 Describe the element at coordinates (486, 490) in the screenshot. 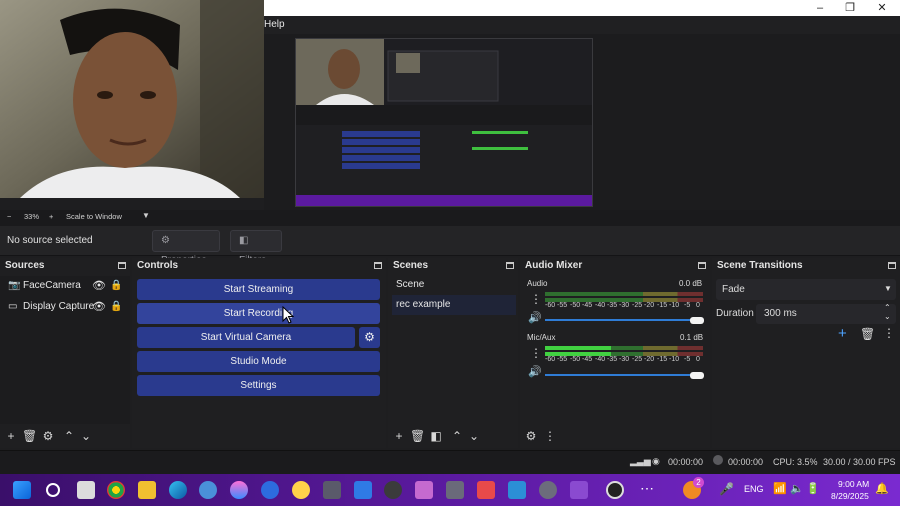

I see `news-app-icon` at that location.